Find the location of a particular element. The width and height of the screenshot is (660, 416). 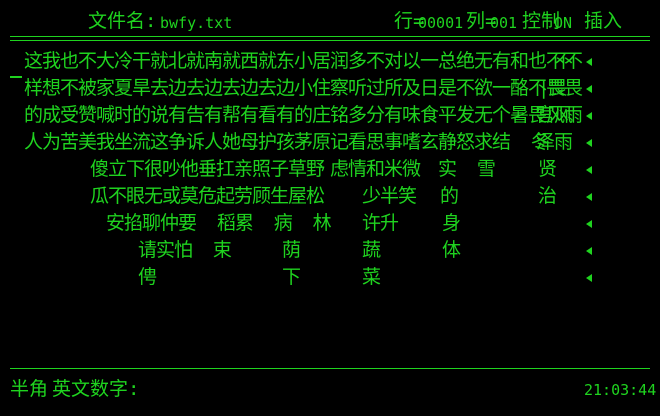

text-segment: 实 雪 is located at coordinates (467, 169).